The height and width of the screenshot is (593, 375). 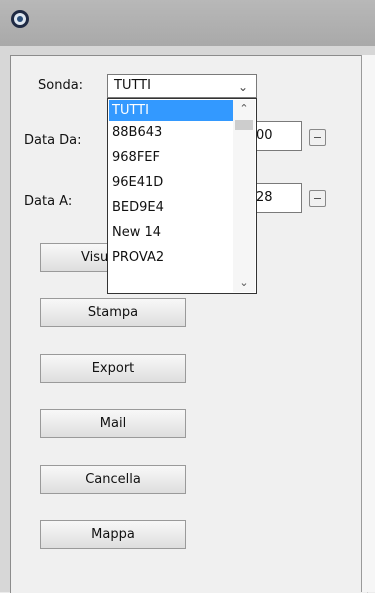 What do you see at coordinates (171, 207) in the screenshot?
I see `dropdown-option: BED9E4` at bounding box center [171, 207].